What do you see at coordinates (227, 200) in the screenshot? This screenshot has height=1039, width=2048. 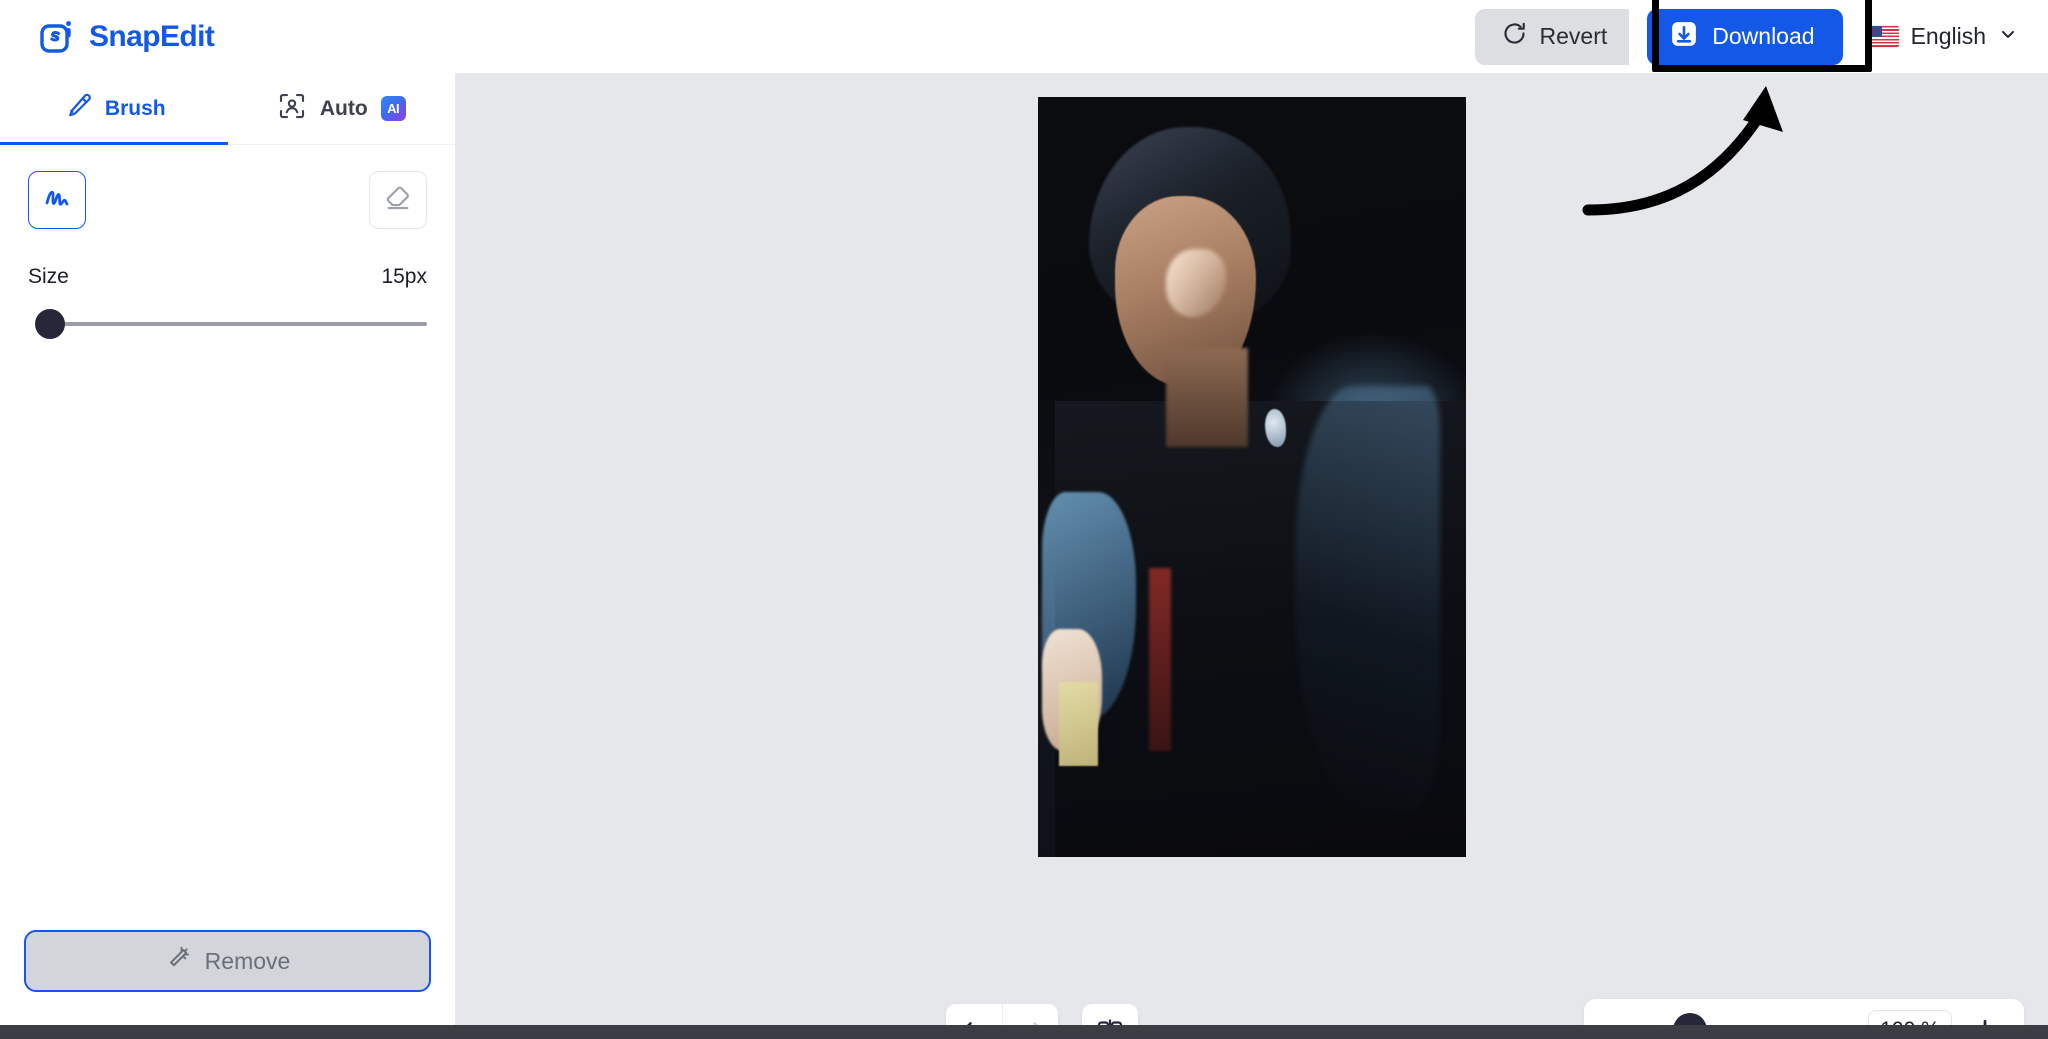 I see `tool-button-row` at bounding box center [227, 200].